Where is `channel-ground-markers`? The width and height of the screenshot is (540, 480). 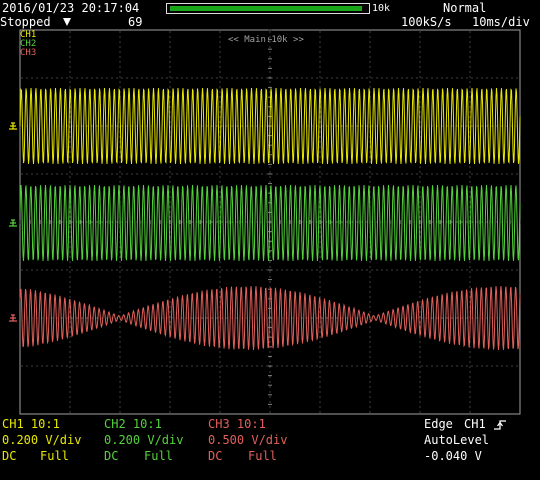 channel-ground-markers is located at coordinates (13, 222).